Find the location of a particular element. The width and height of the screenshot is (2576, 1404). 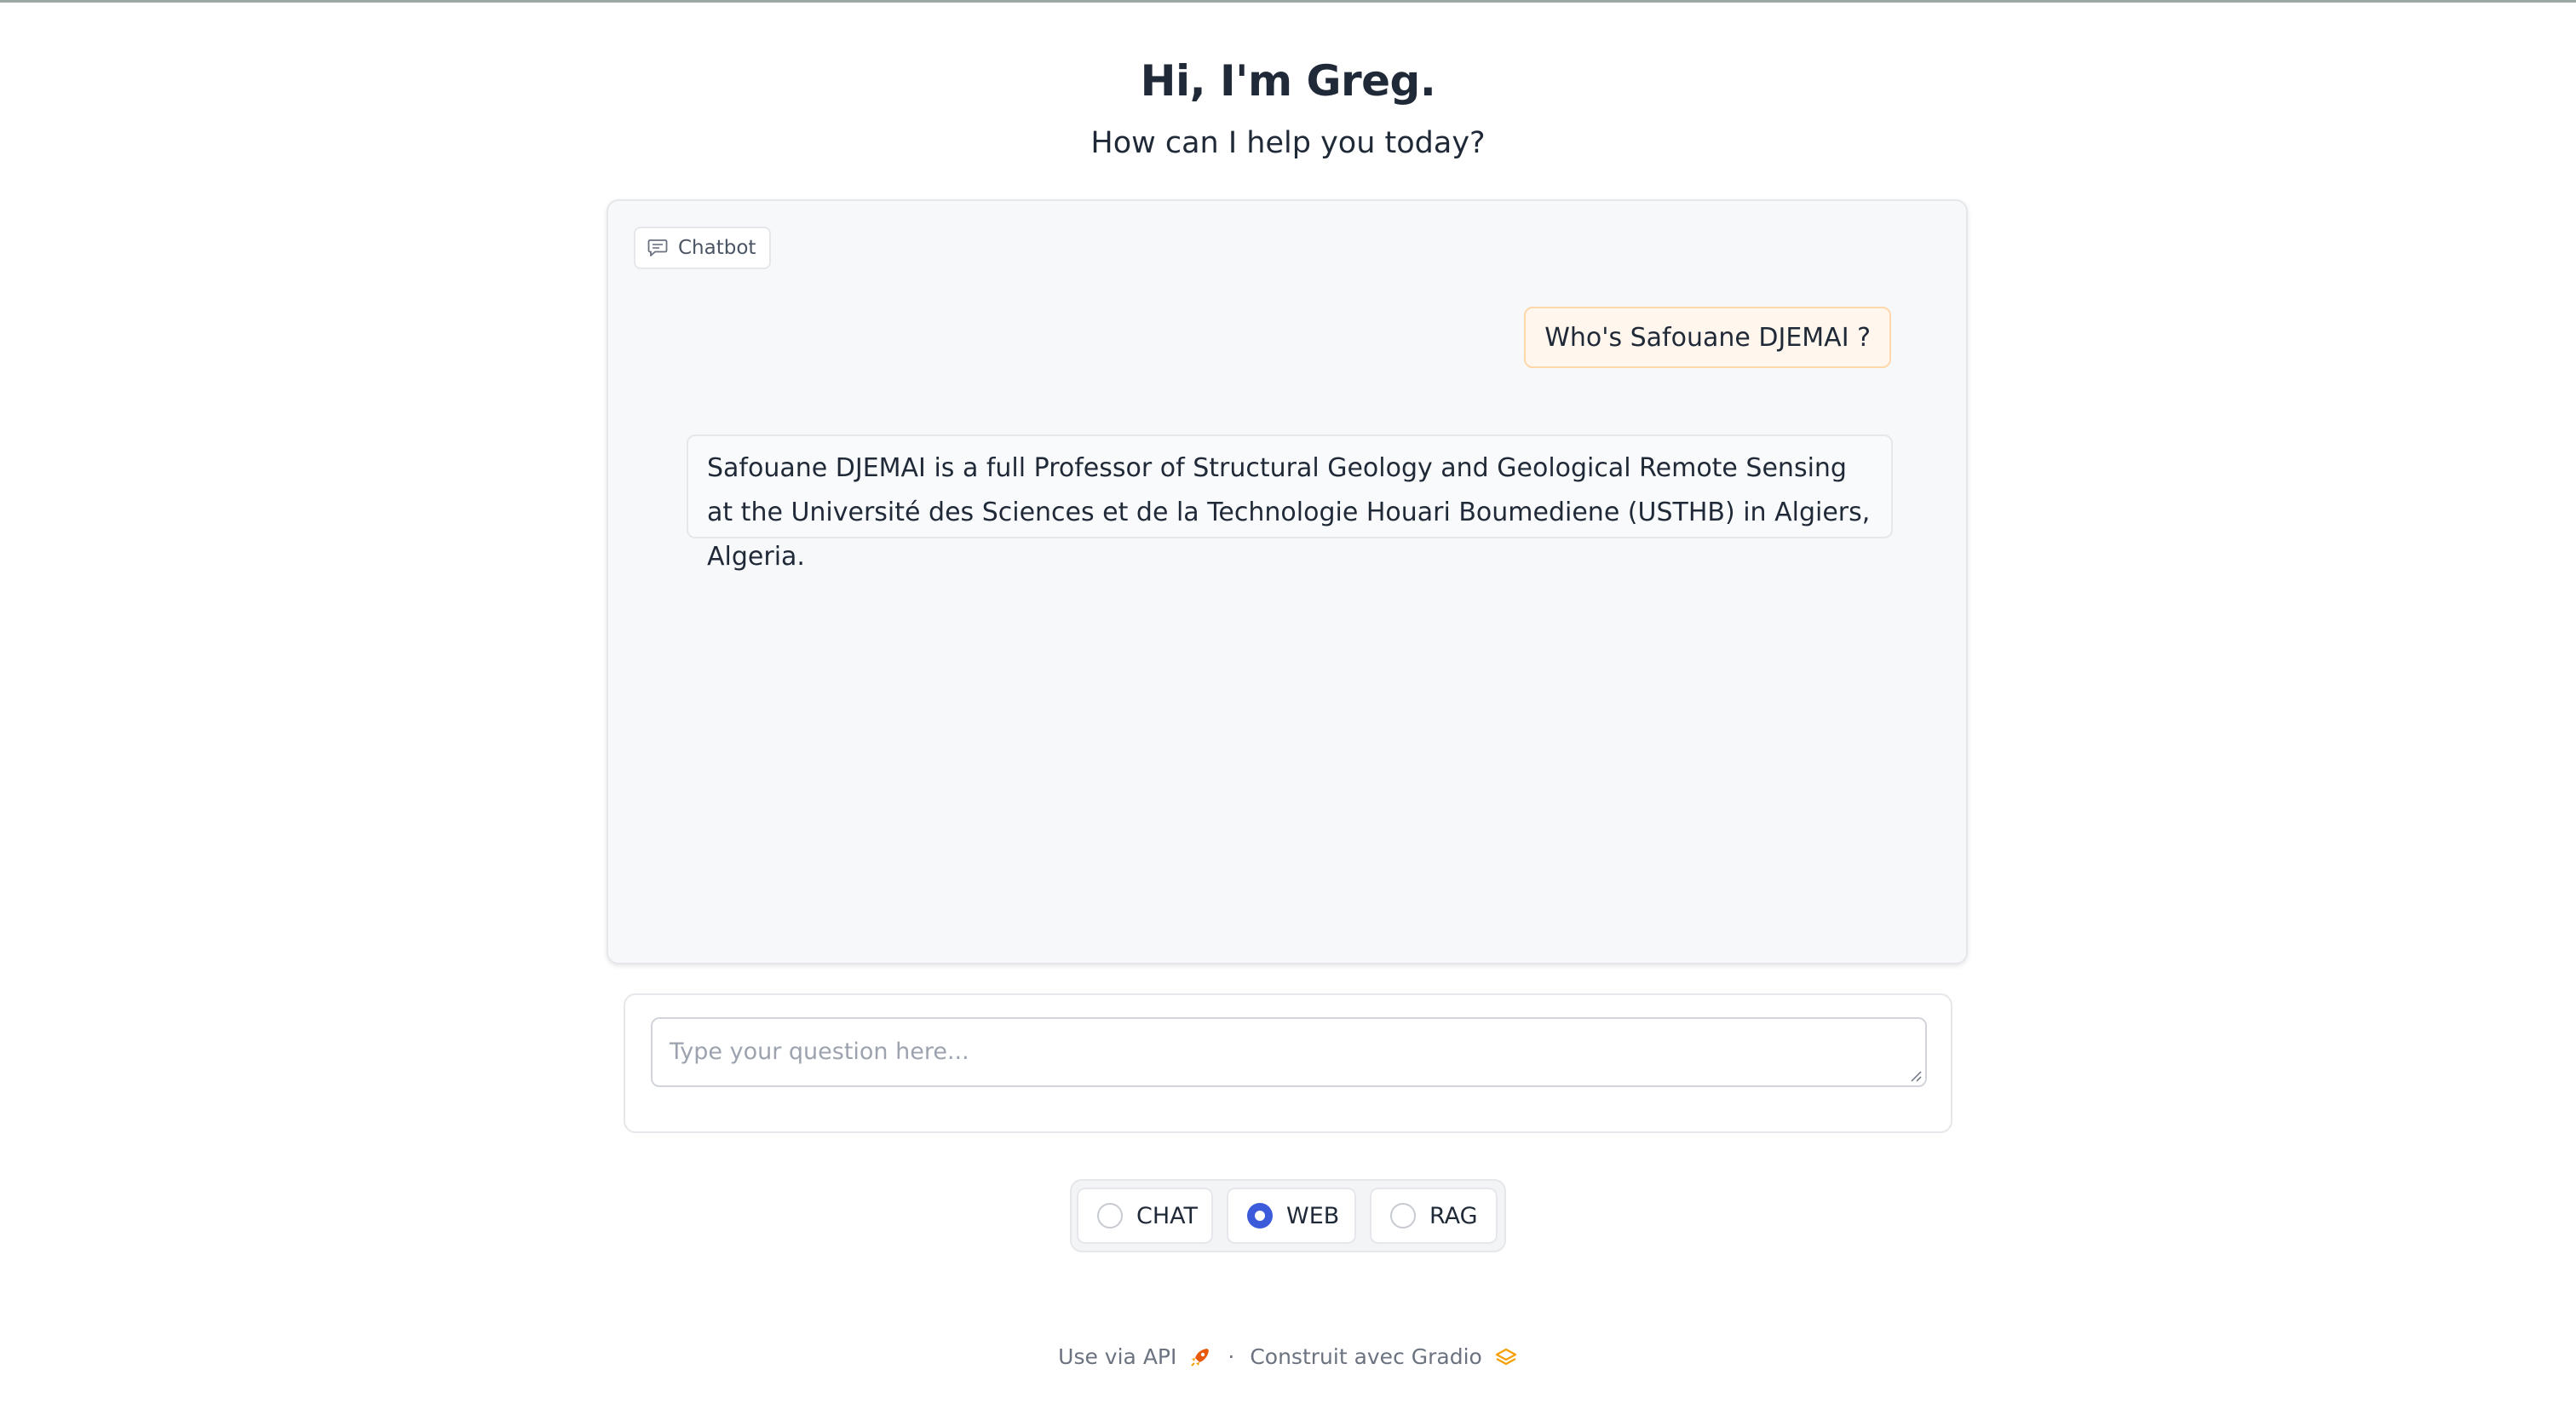

mode-option-web: WEB is located at coordinates (1291, 1216).